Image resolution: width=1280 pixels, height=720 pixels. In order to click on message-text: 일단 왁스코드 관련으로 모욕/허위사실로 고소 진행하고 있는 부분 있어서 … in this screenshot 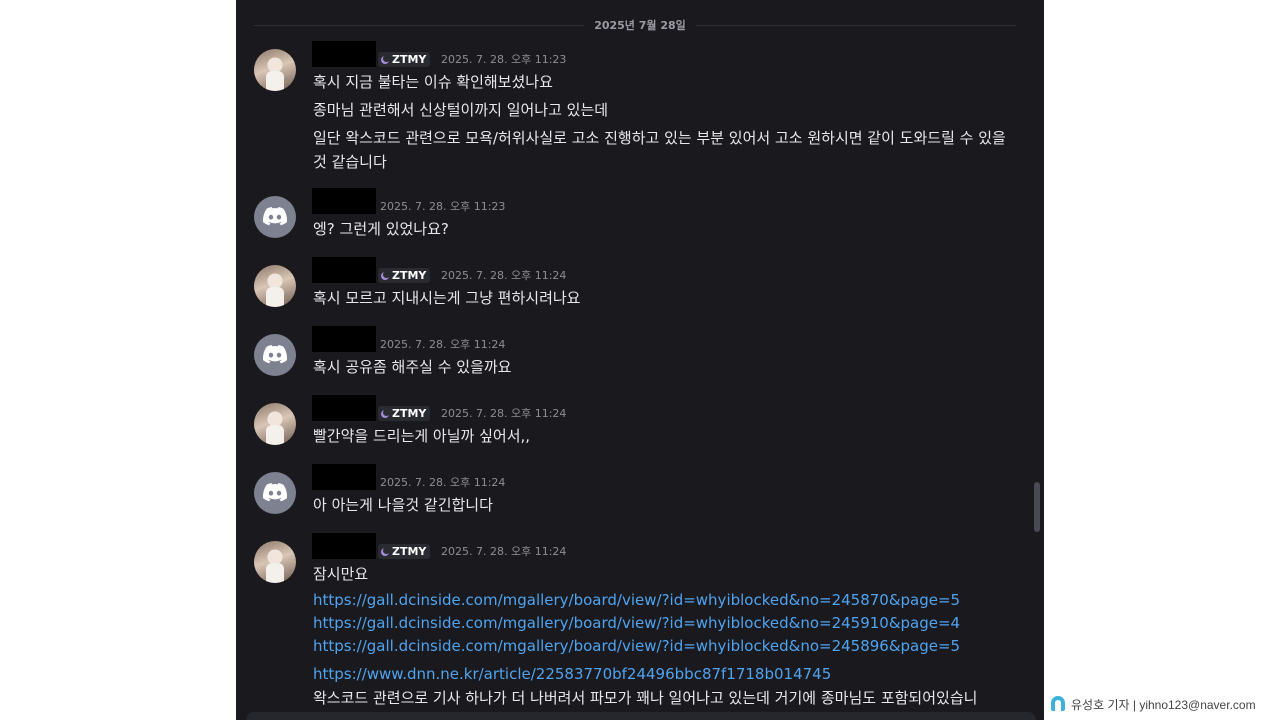, I will do `click(659, 150)`.